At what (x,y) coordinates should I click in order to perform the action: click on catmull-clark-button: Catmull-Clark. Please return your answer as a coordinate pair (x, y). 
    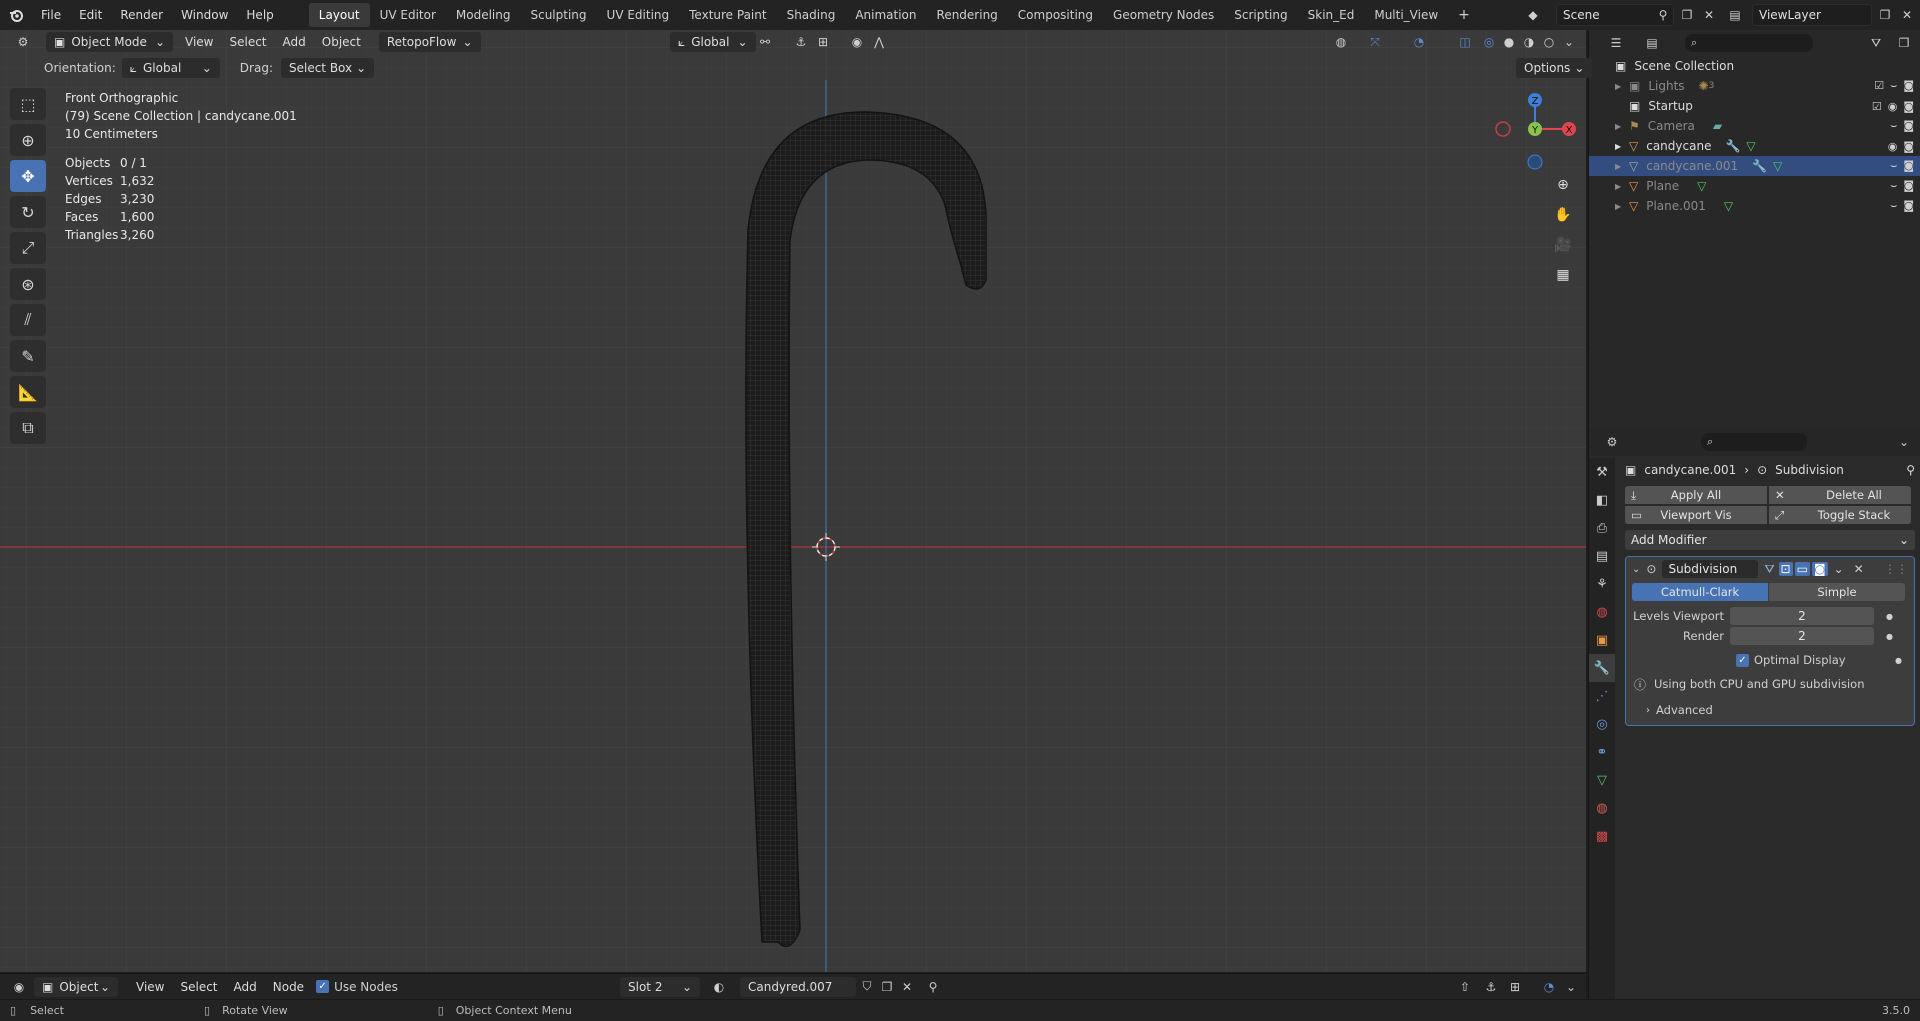
    Looking at the image, I should click on (1700, 592).